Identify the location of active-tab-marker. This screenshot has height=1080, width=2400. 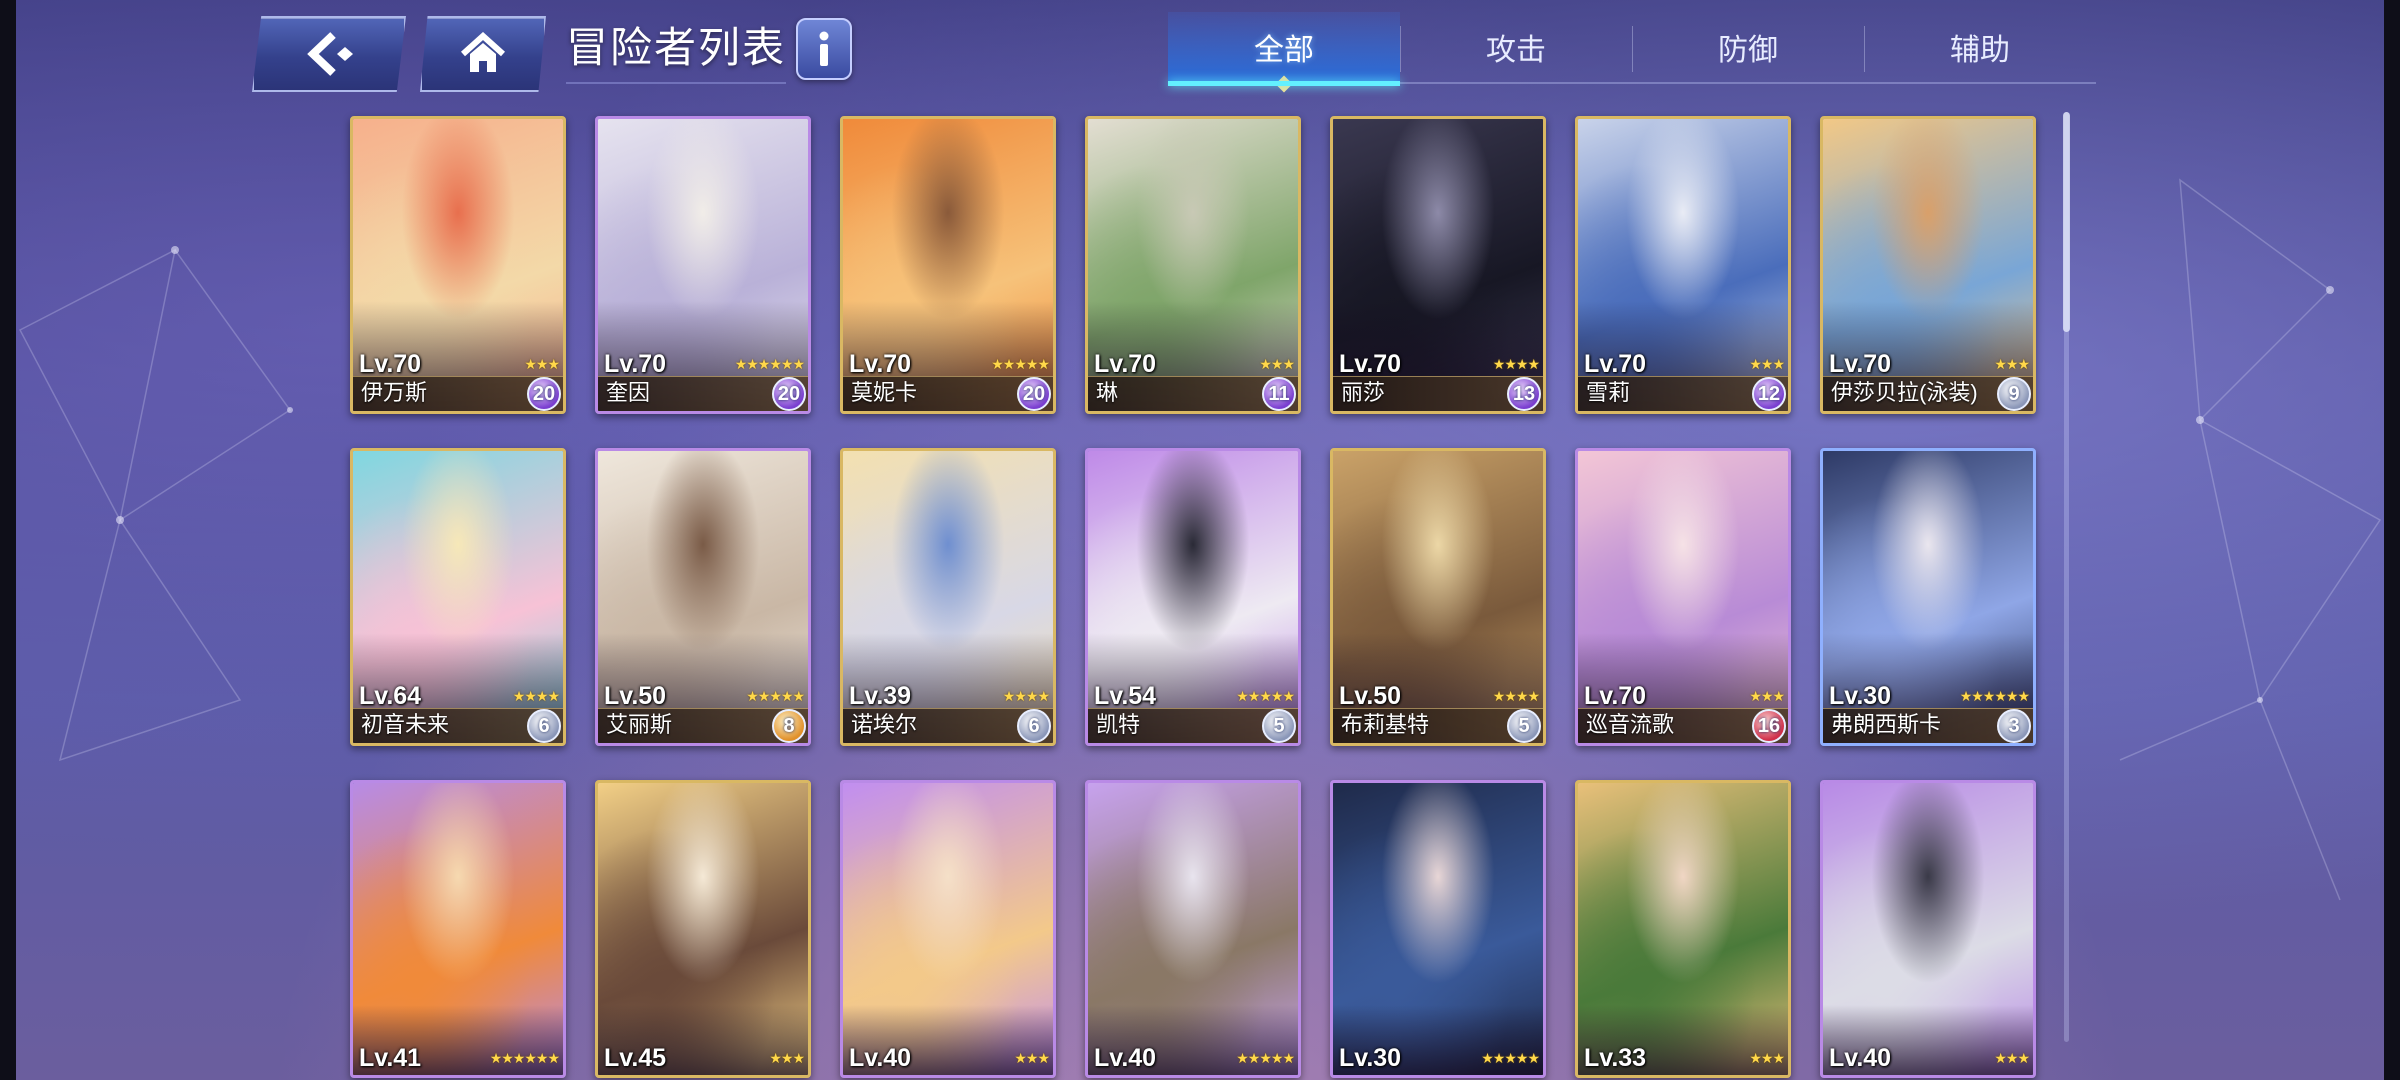
(1284, 84).